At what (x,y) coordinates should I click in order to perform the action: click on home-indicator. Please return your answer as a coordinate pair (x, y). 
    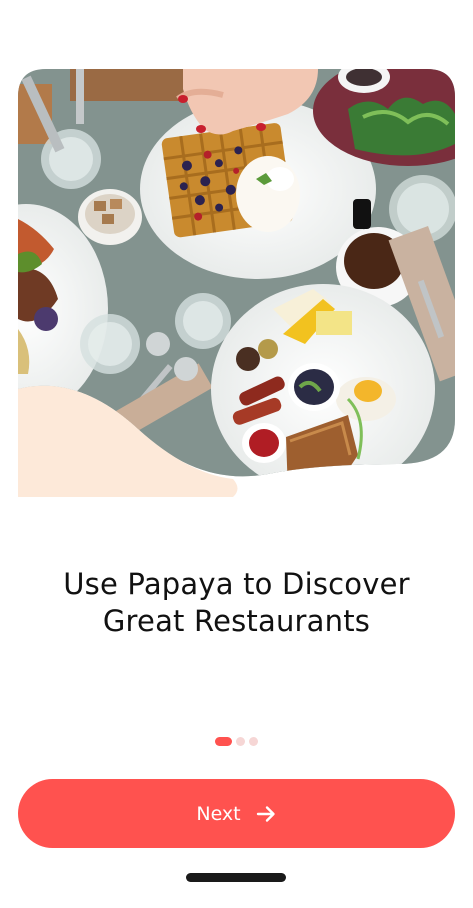
    Looking at the image, I should click on (236, 877).